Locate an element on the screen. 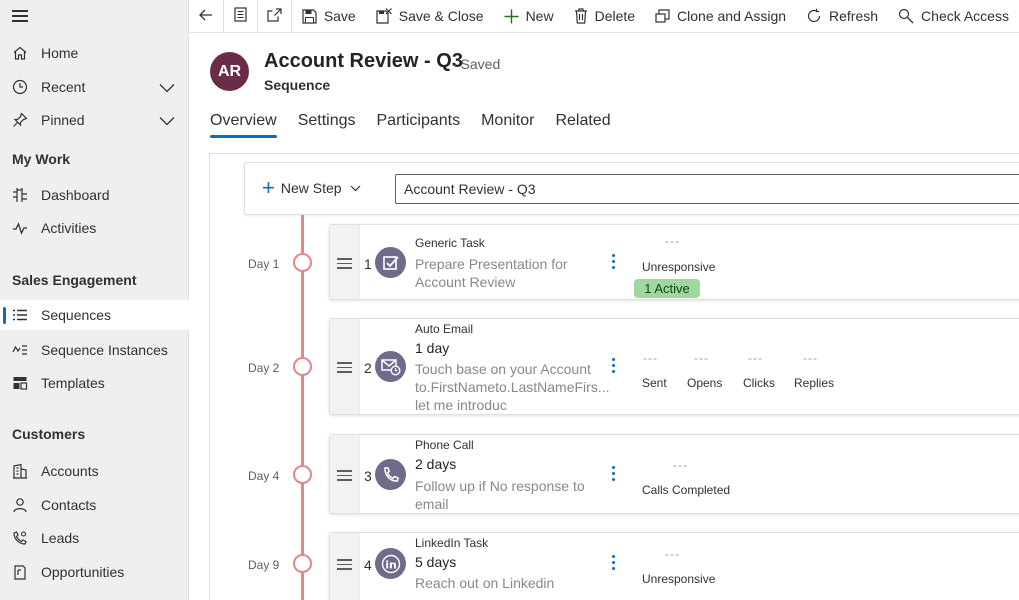 The width and height of the screenshot is (1019, 600). new-step-label: New Step is located at coordinates (311, 188).